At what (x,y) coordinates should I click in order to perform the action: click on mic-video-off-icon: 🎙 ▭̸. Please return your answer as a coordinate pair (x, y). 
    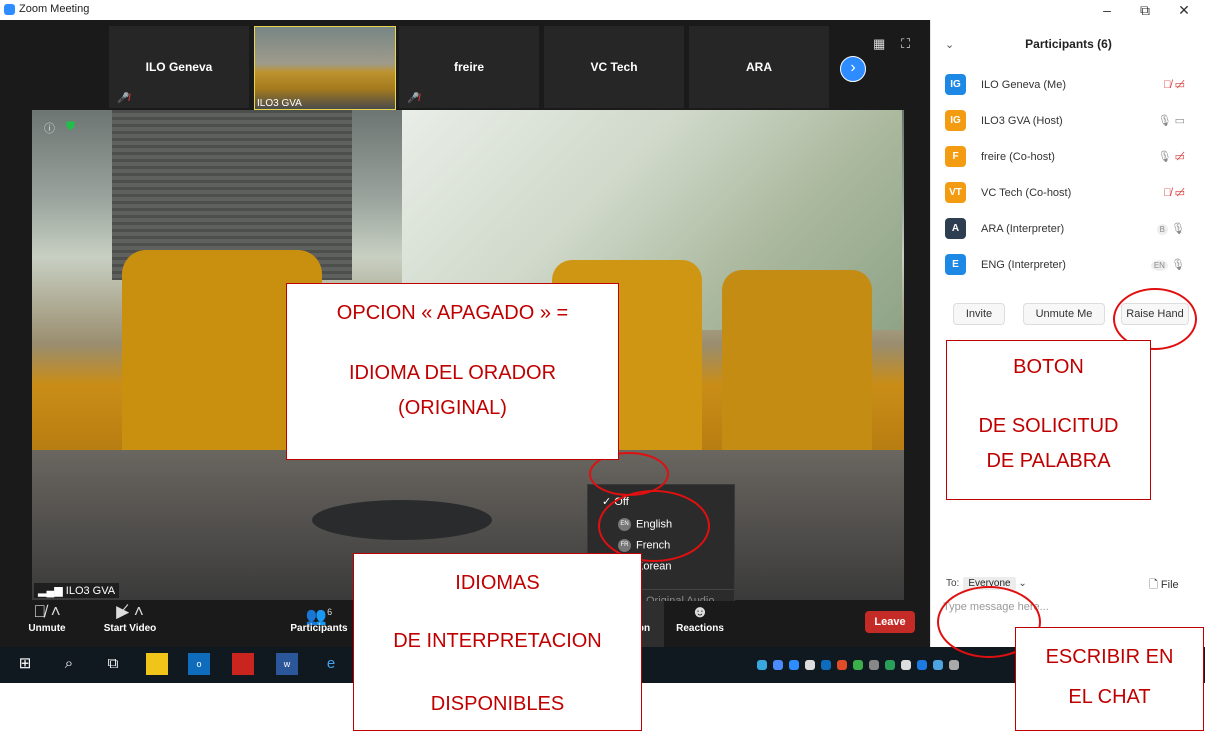
    Looking at the image, I should click on (1171, 157).